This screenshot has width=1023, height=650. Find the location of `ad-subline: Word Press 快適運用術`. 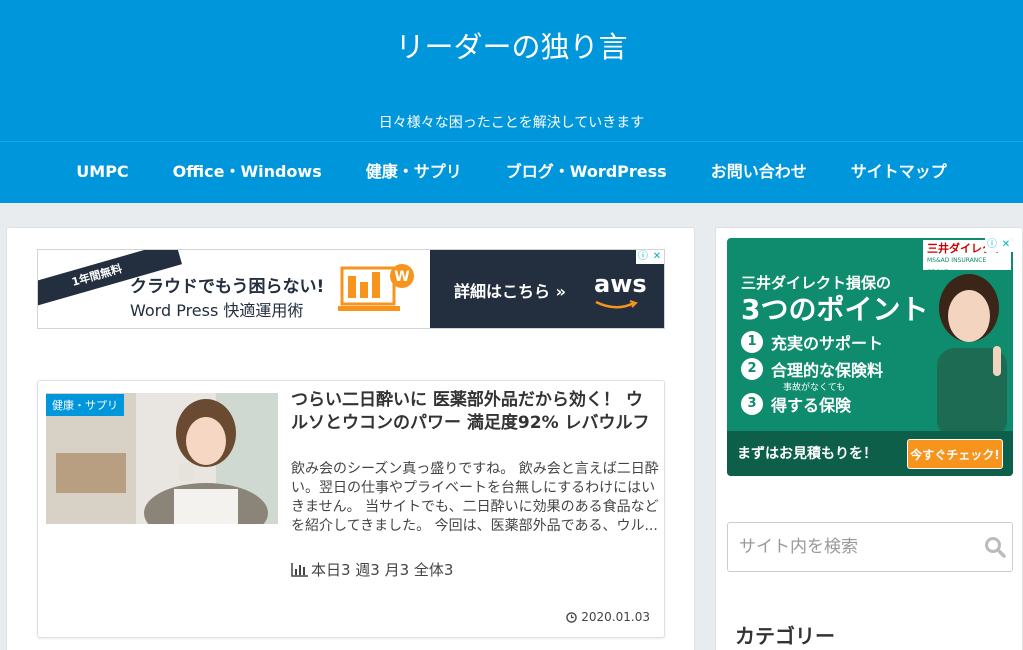

ad-subline: Word Press 快適運用術 is located at coordinates (217, 310).